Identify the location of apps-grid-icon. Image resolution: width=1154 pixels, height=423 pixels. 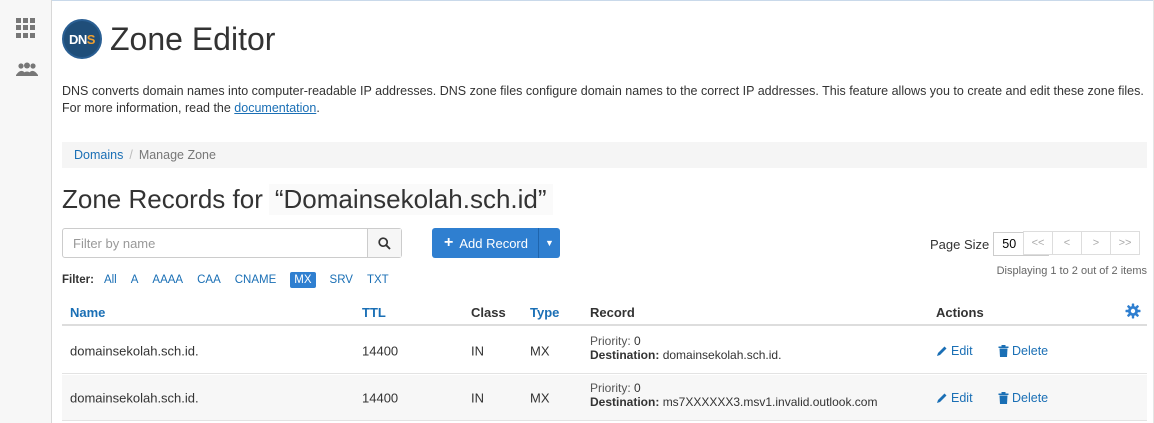
(26, 28).